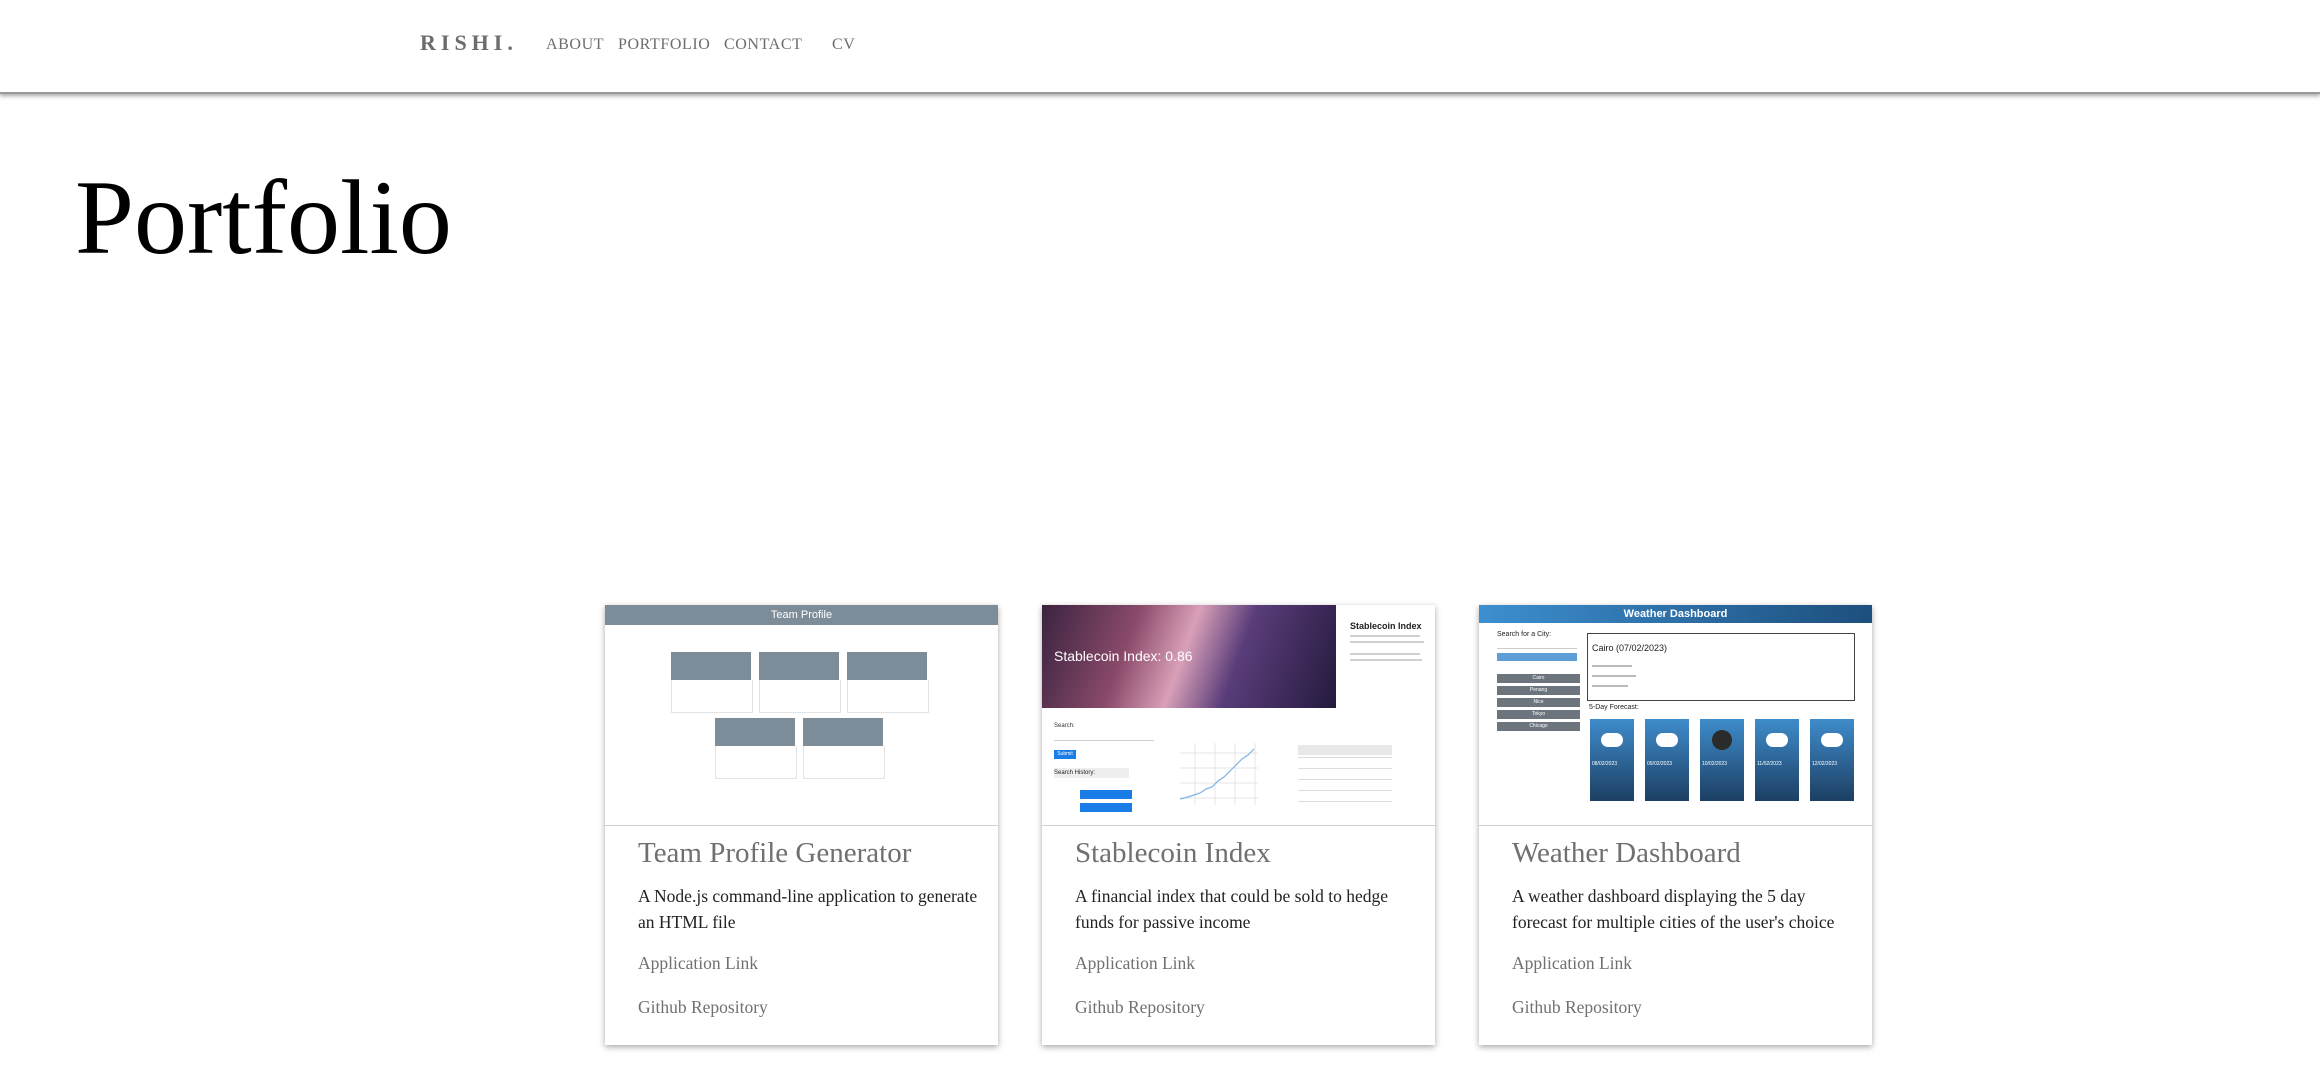  What do you see at coordinates (1123, 656) in the screenshot?
I see `preview-banner: Stablecoin Index: 0.86` at bounding box center [1123, 656].